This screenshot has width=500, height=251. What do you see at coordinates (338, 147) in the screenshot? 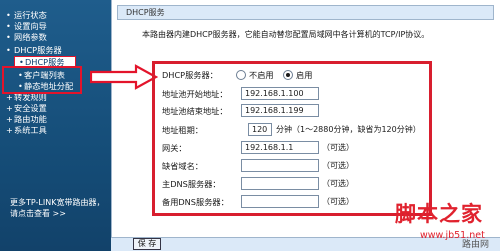
I see `gateway-hint: （可选）` at bounding box center [338, 147].